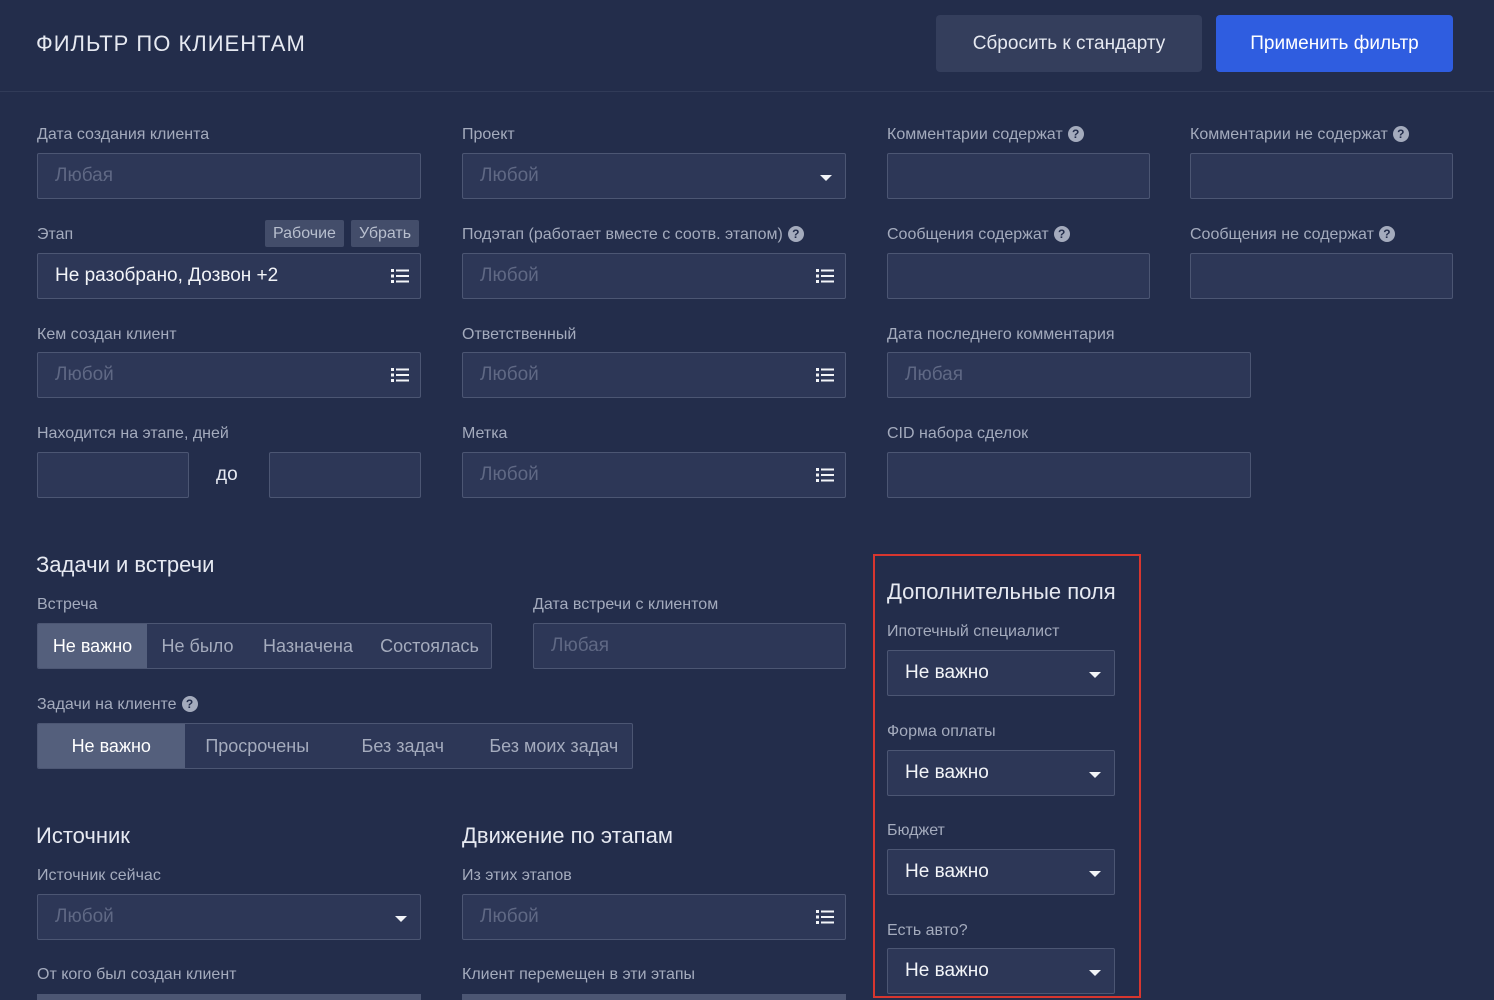 The width and height of the screenshot is (1494, 1000). I want to click on client-tasks-label: Задачи на клиенте?, so click(117, 705).